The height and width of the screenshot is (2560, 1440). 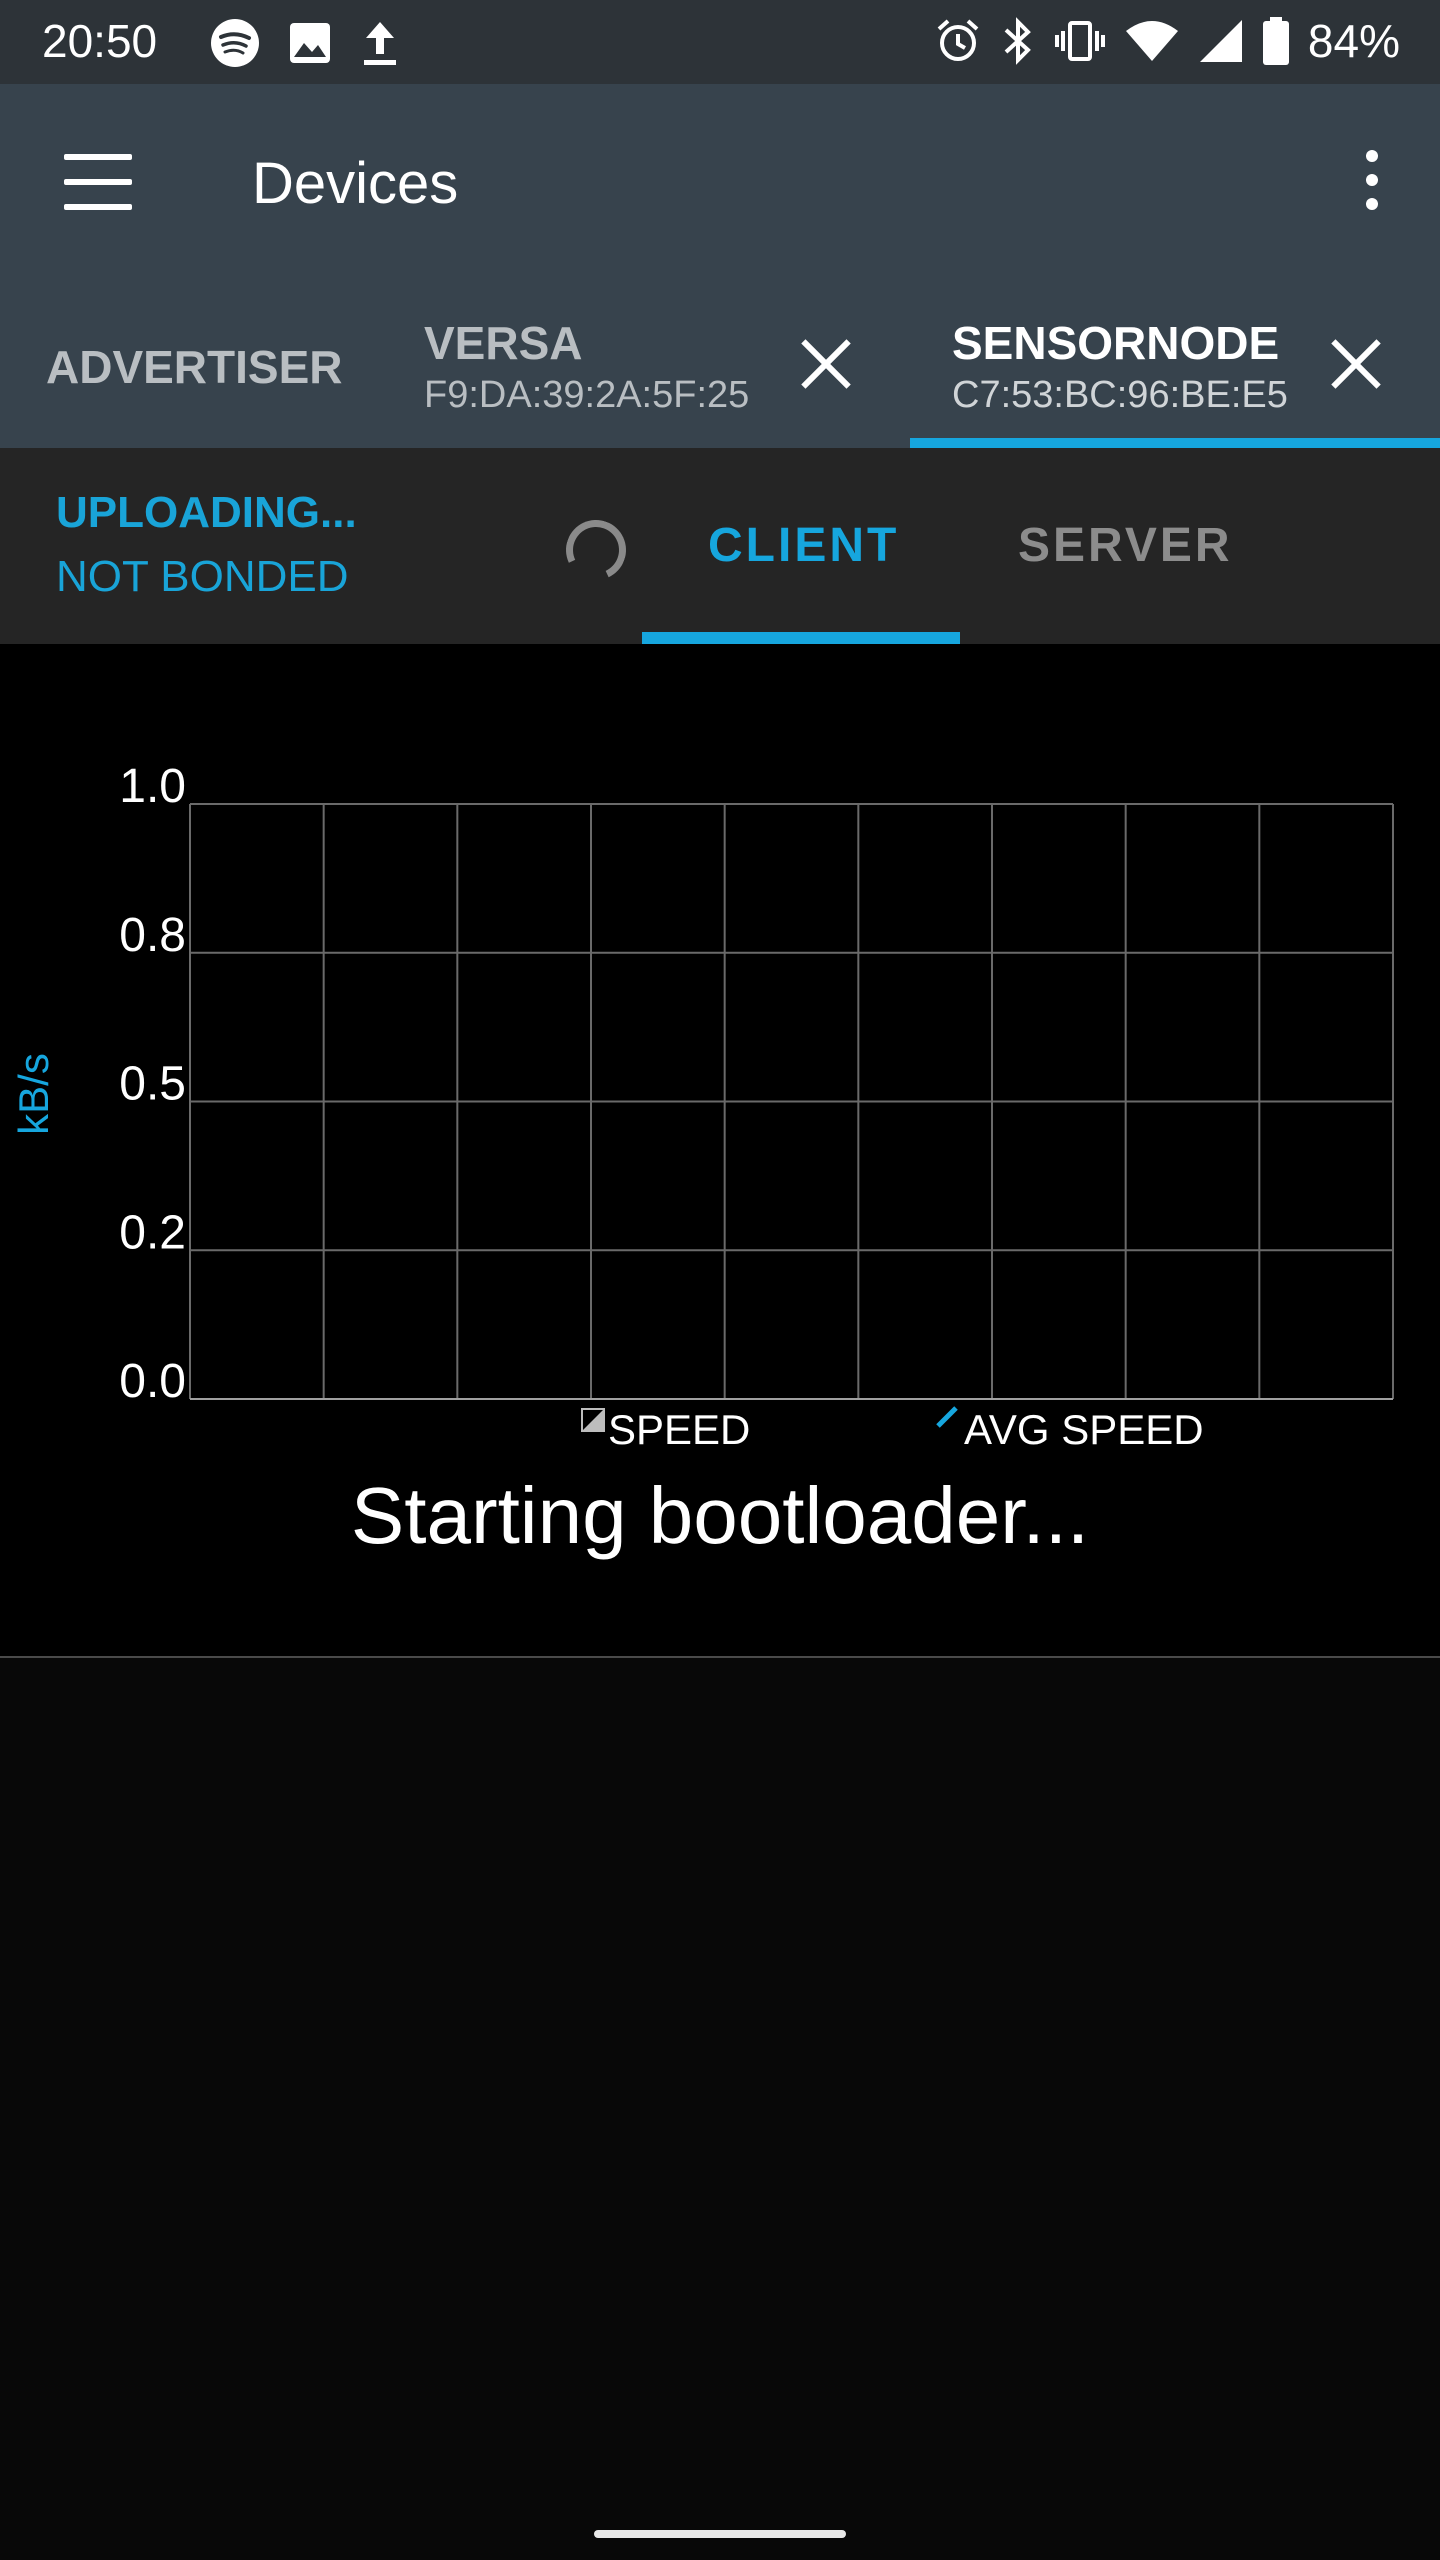 What do you see at coordinates (655, 364) in the screenshot?
I see `tab-versa: VERSA F9:DA:39:2A:5F:25` at bounding box center [655, 364].